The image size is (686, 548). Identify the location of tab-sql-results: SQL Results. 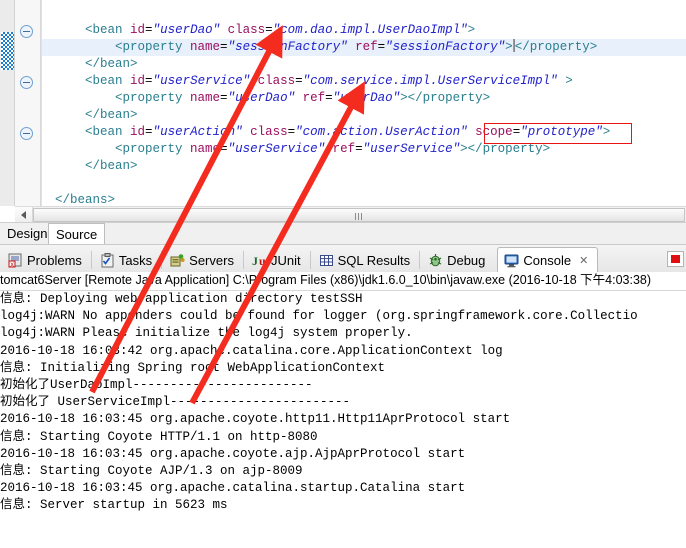
(366, 260).